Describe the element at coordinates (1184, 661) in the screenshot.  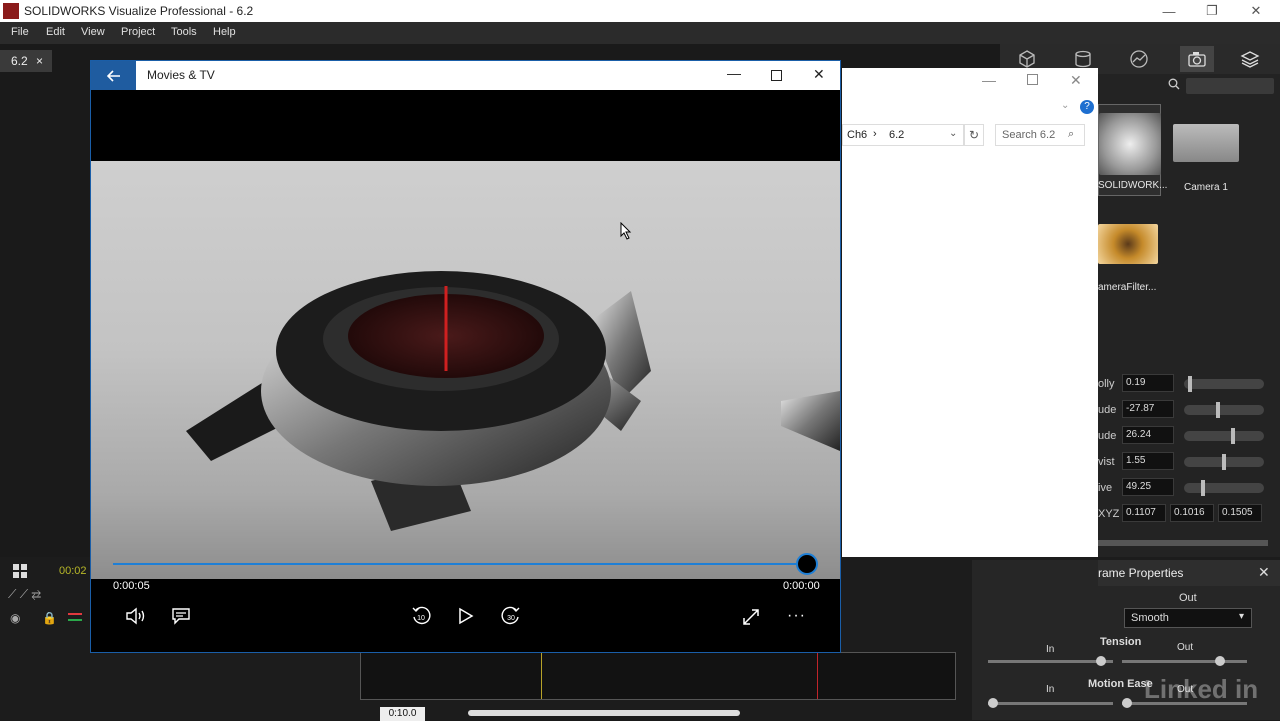
I see `tension-out-slider` at that location.